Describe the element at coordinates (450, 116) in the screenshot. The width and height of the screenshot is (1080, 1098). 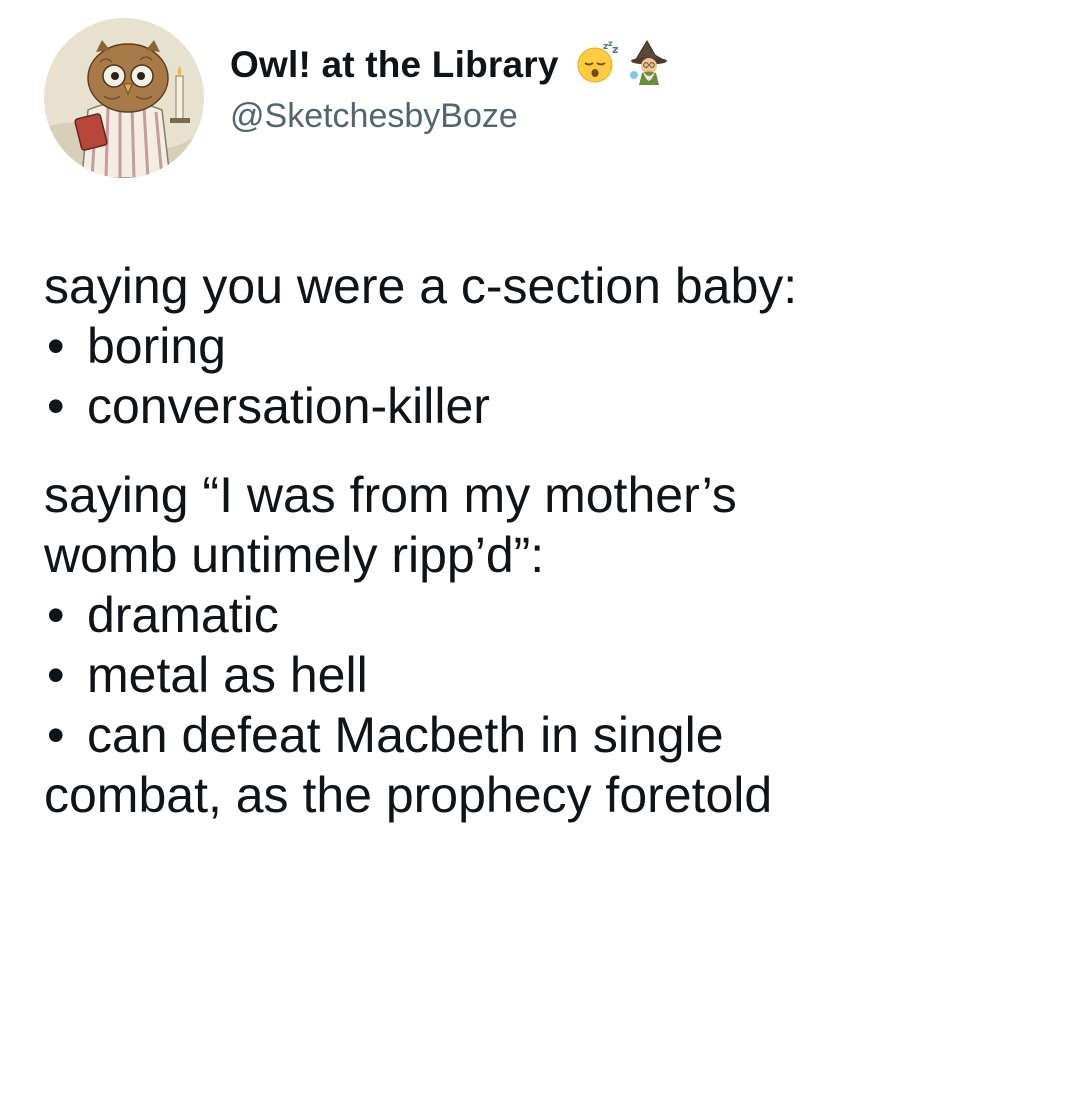
I see `author-handle: @SketchesbyBoze` at that location.